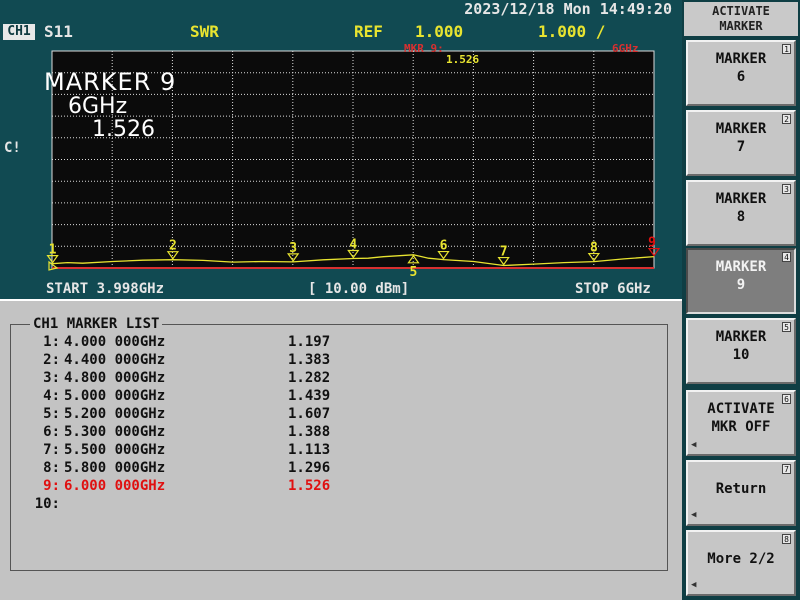  Describe the element at coordinates (439, 31) in the screenshot. I see `ref-value: 1.000` at that location.